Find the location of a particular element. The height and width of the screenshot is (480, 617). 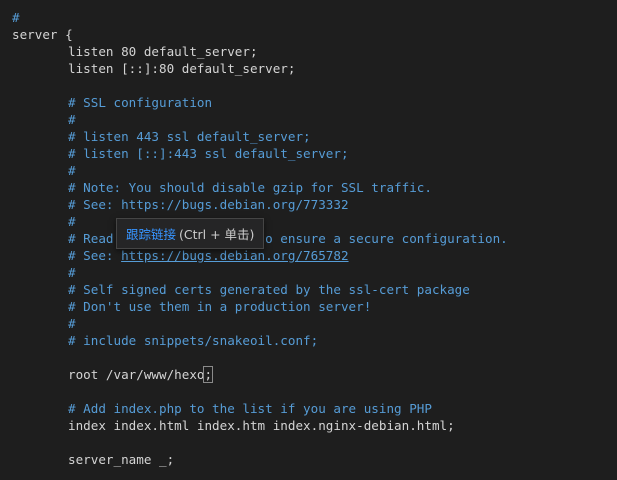

code-line: # Don't use them in a production server! is located at coordinates (260, 306).